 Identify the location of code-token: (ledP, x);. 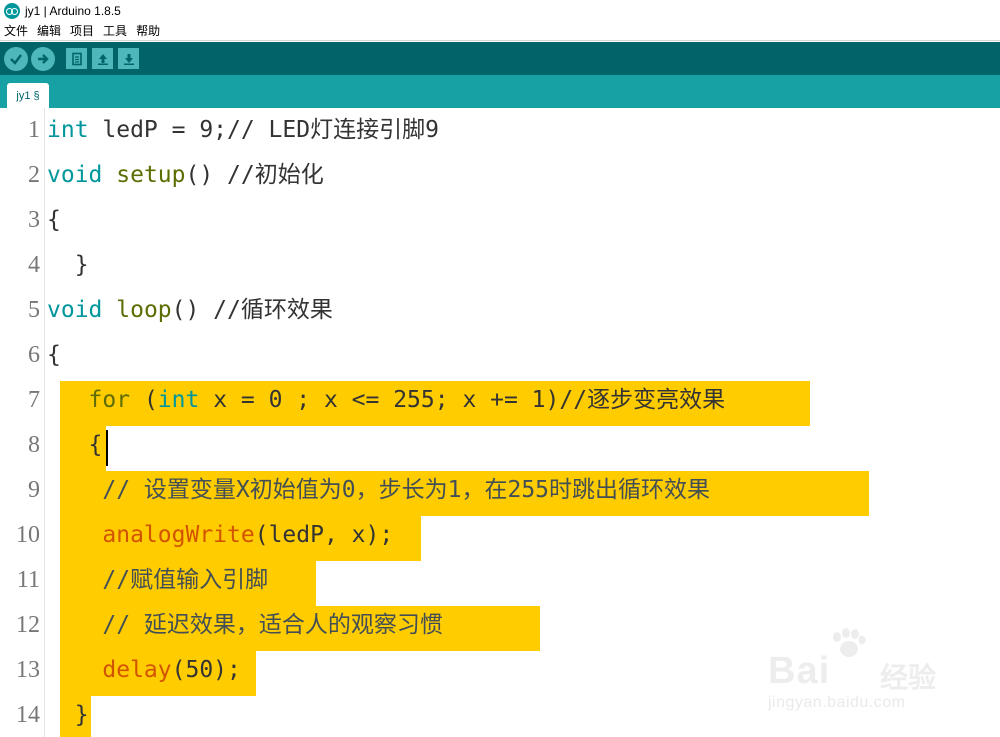
(324, 535).